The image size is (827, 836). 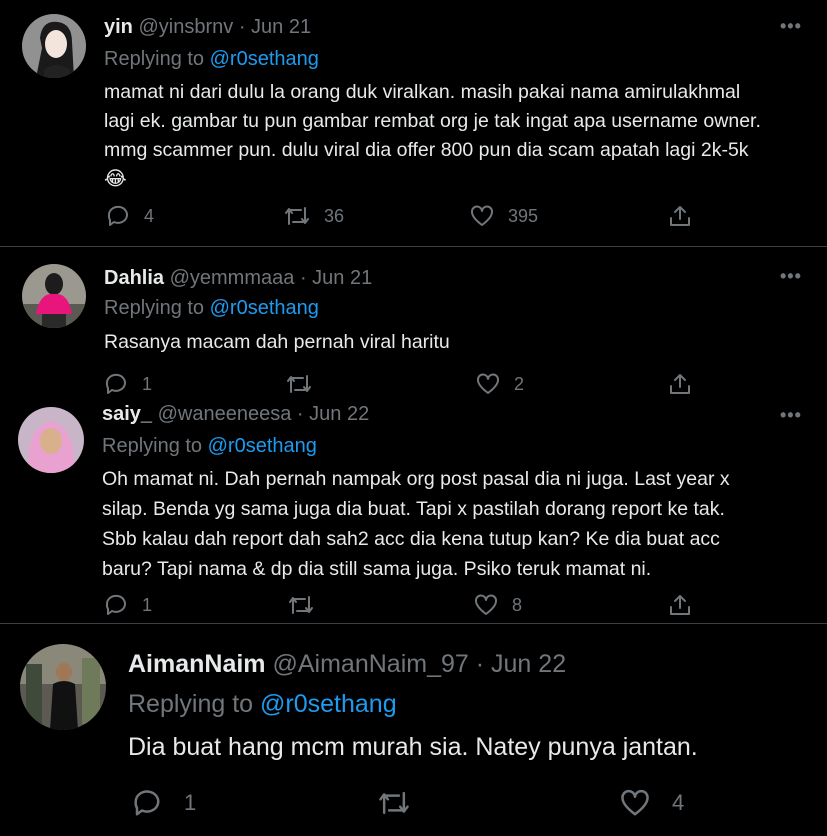 What do you see at coordinates (523, 215) in the screenshot?
I see `like-count: 395` at bounding box center [523, 215].